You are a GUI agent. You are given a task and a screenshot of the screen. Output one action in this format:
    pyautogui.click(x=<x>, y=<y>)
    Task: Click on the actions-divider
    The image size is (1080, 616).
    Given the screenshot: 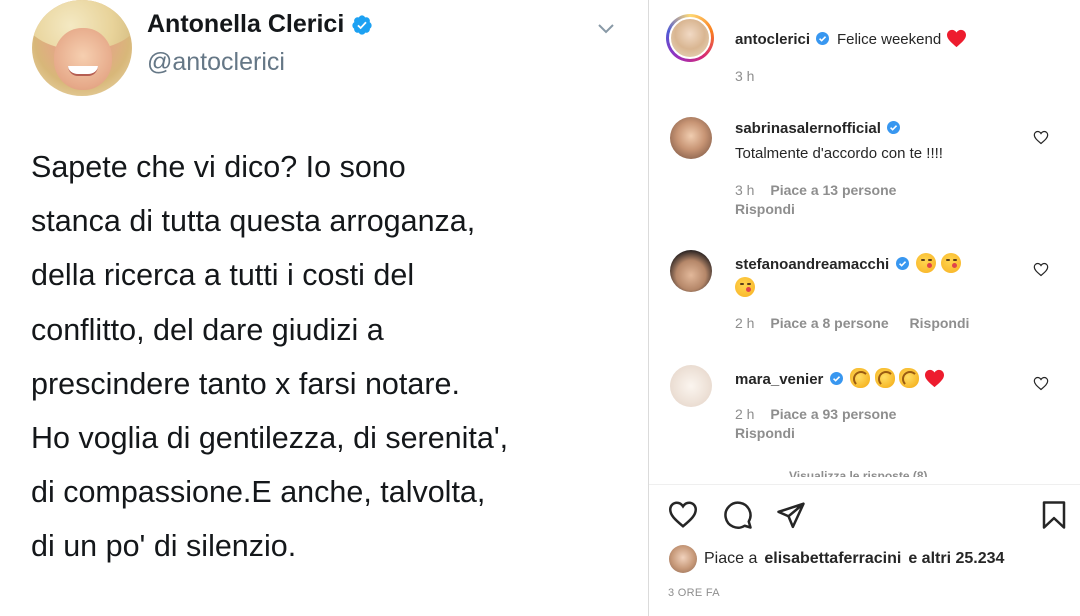 What is the action you would take?
    pyautogui.click(x=864, y=484)
    